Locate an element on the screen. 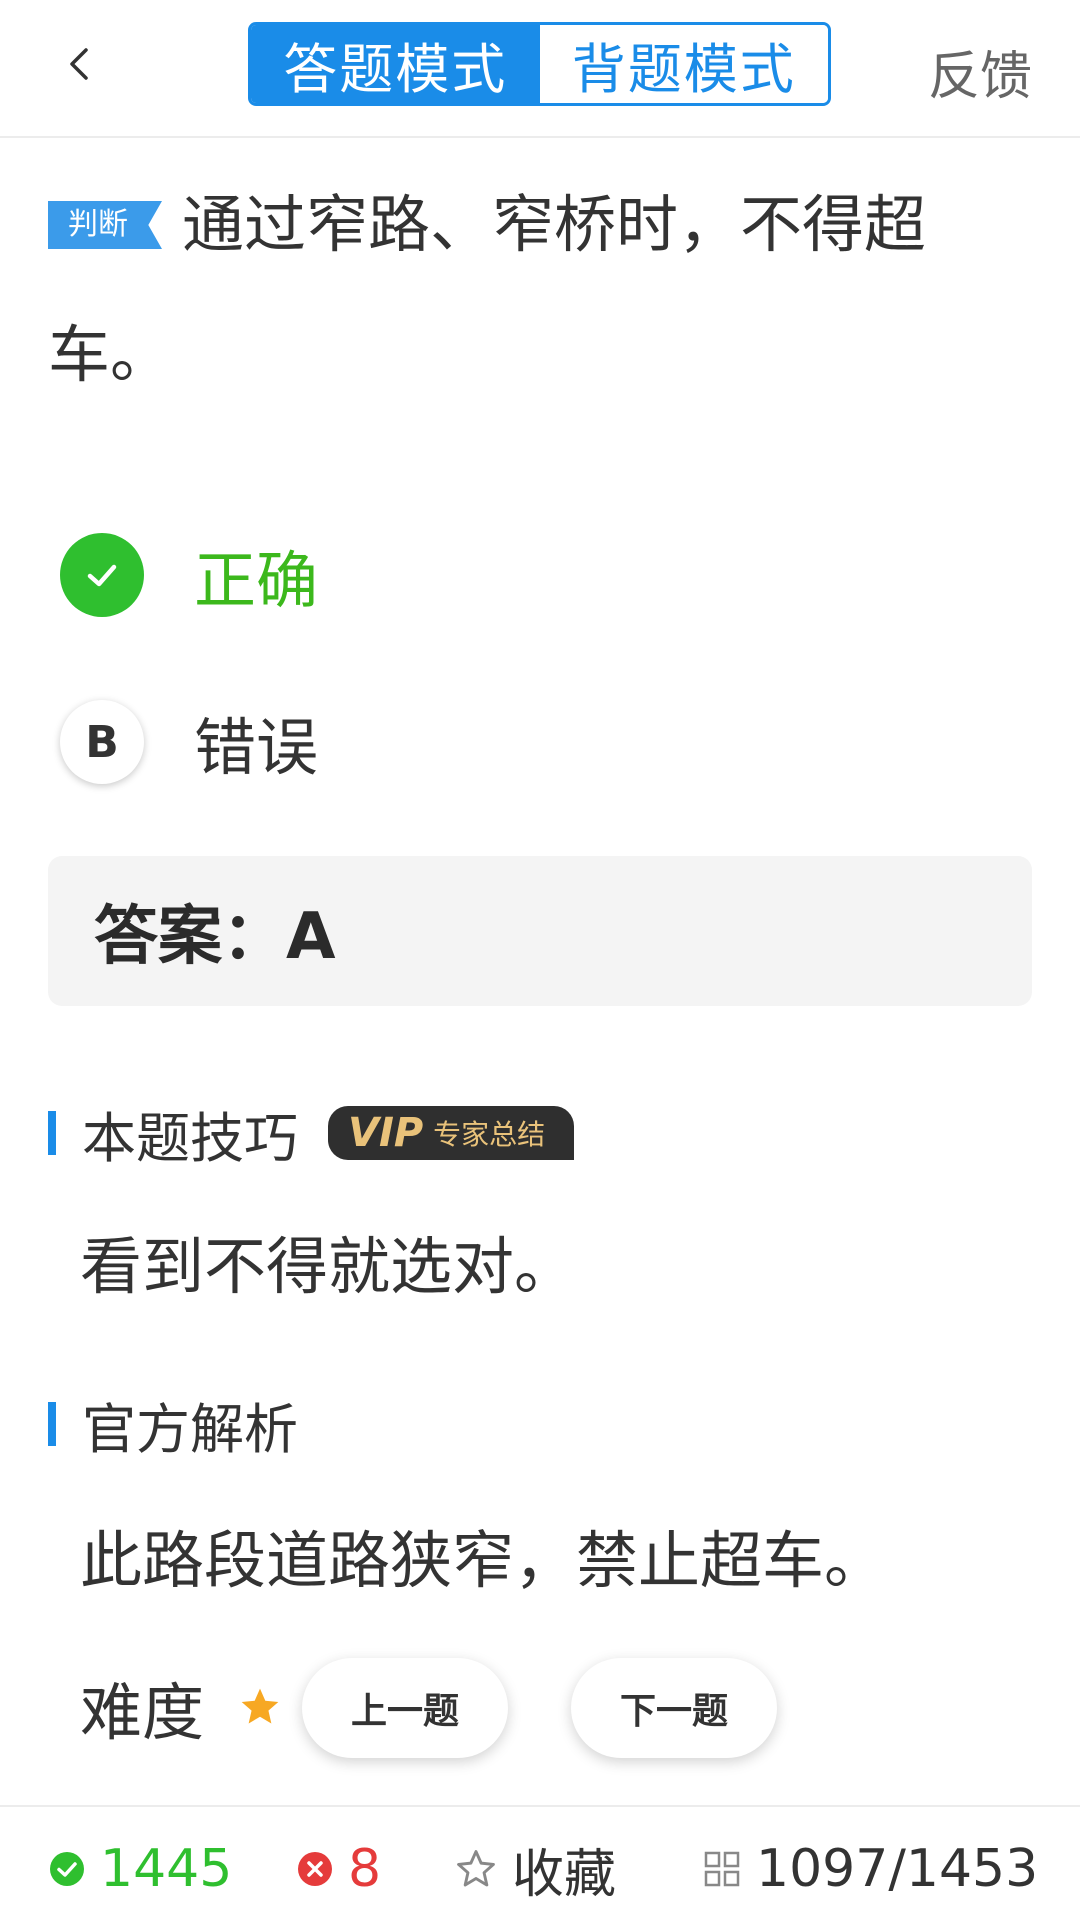 The image size is (1080, 1931). feedback-button: 反馈 is located at coordinates (980, 71).